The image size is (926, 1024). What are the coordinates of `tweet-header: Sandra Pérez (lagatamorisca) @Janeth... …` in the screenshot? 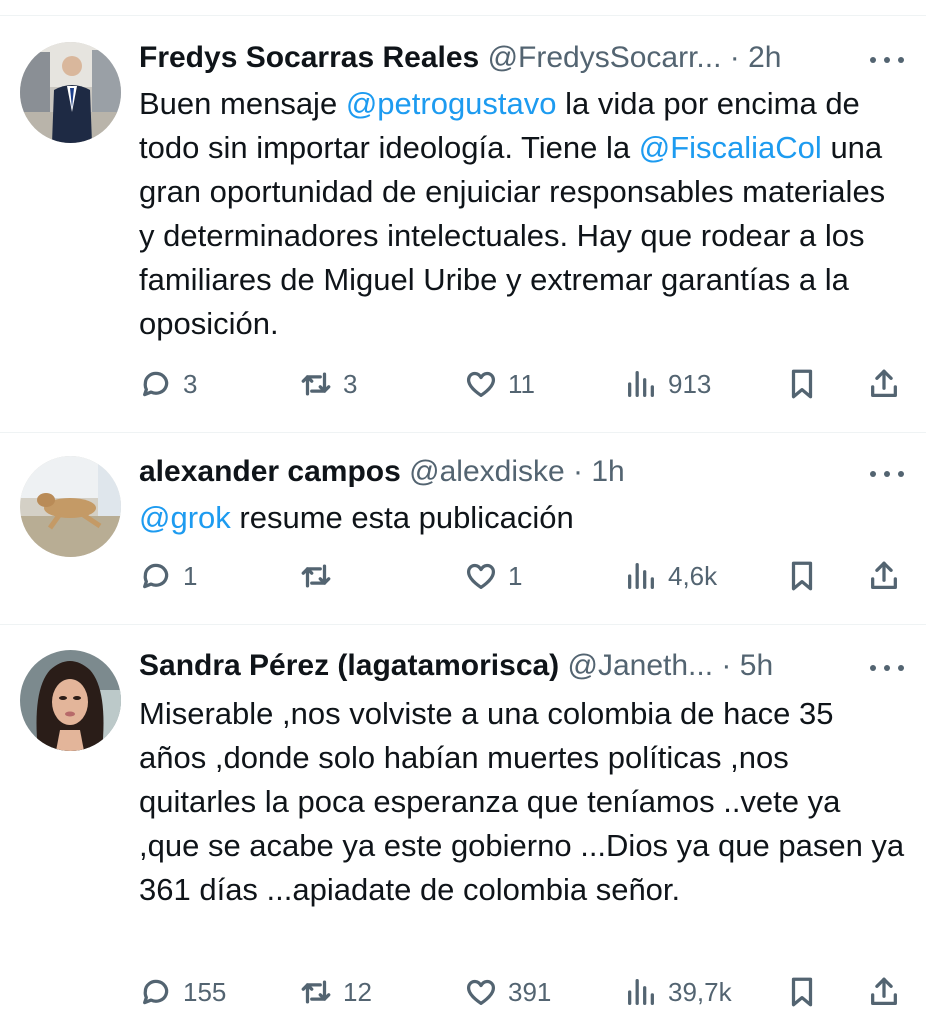 It's located at (502, 666).